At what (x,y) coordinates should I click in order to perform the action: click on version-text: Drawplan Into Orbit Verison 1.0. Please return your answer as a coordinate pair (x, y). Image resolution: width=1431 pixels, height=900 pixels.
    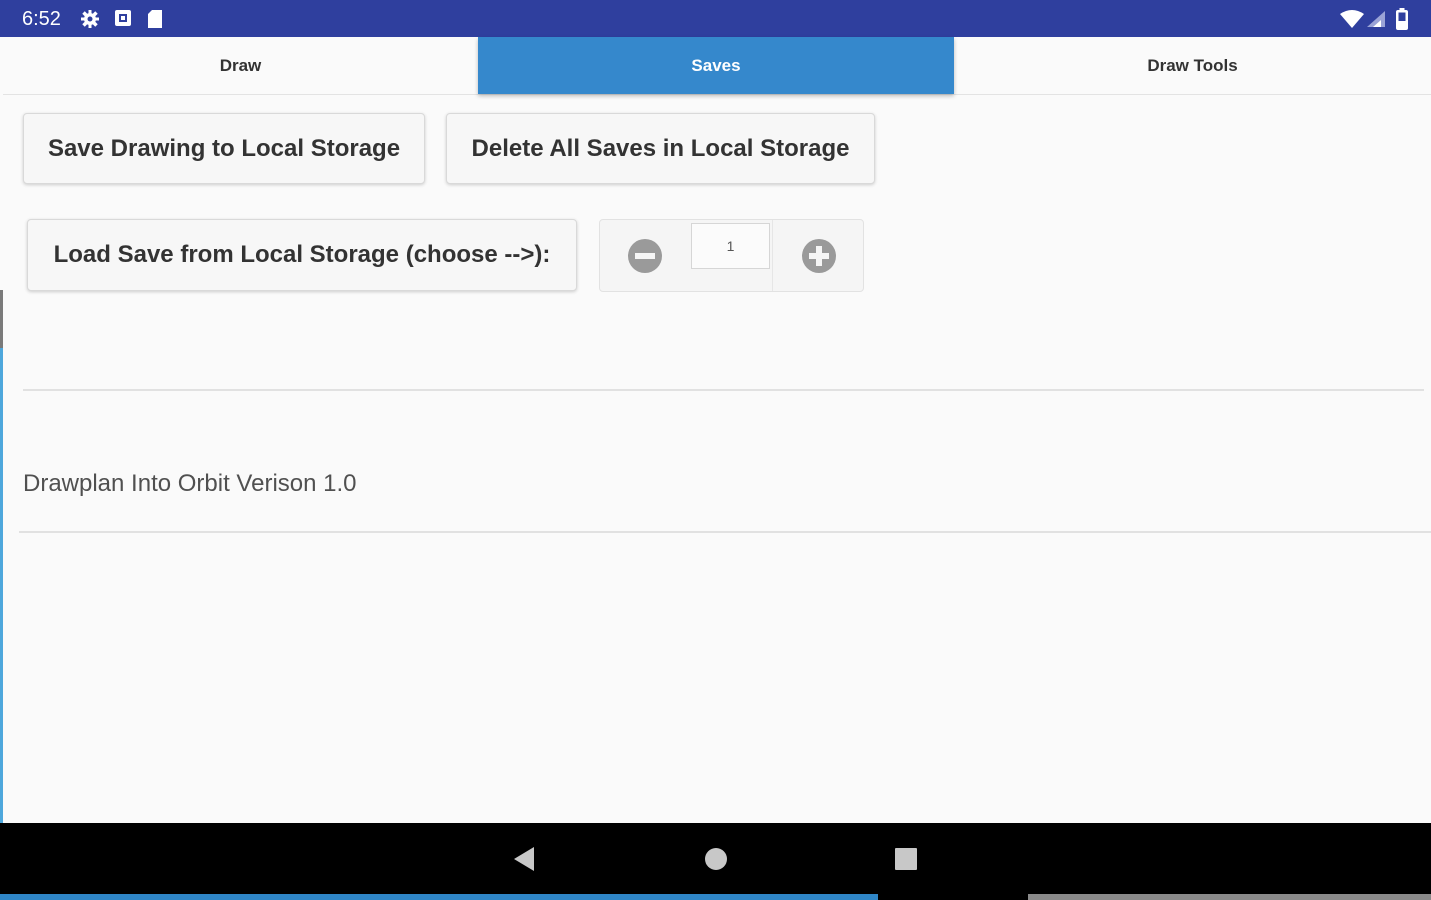
    Looking at the image, I should click on (190, 483).